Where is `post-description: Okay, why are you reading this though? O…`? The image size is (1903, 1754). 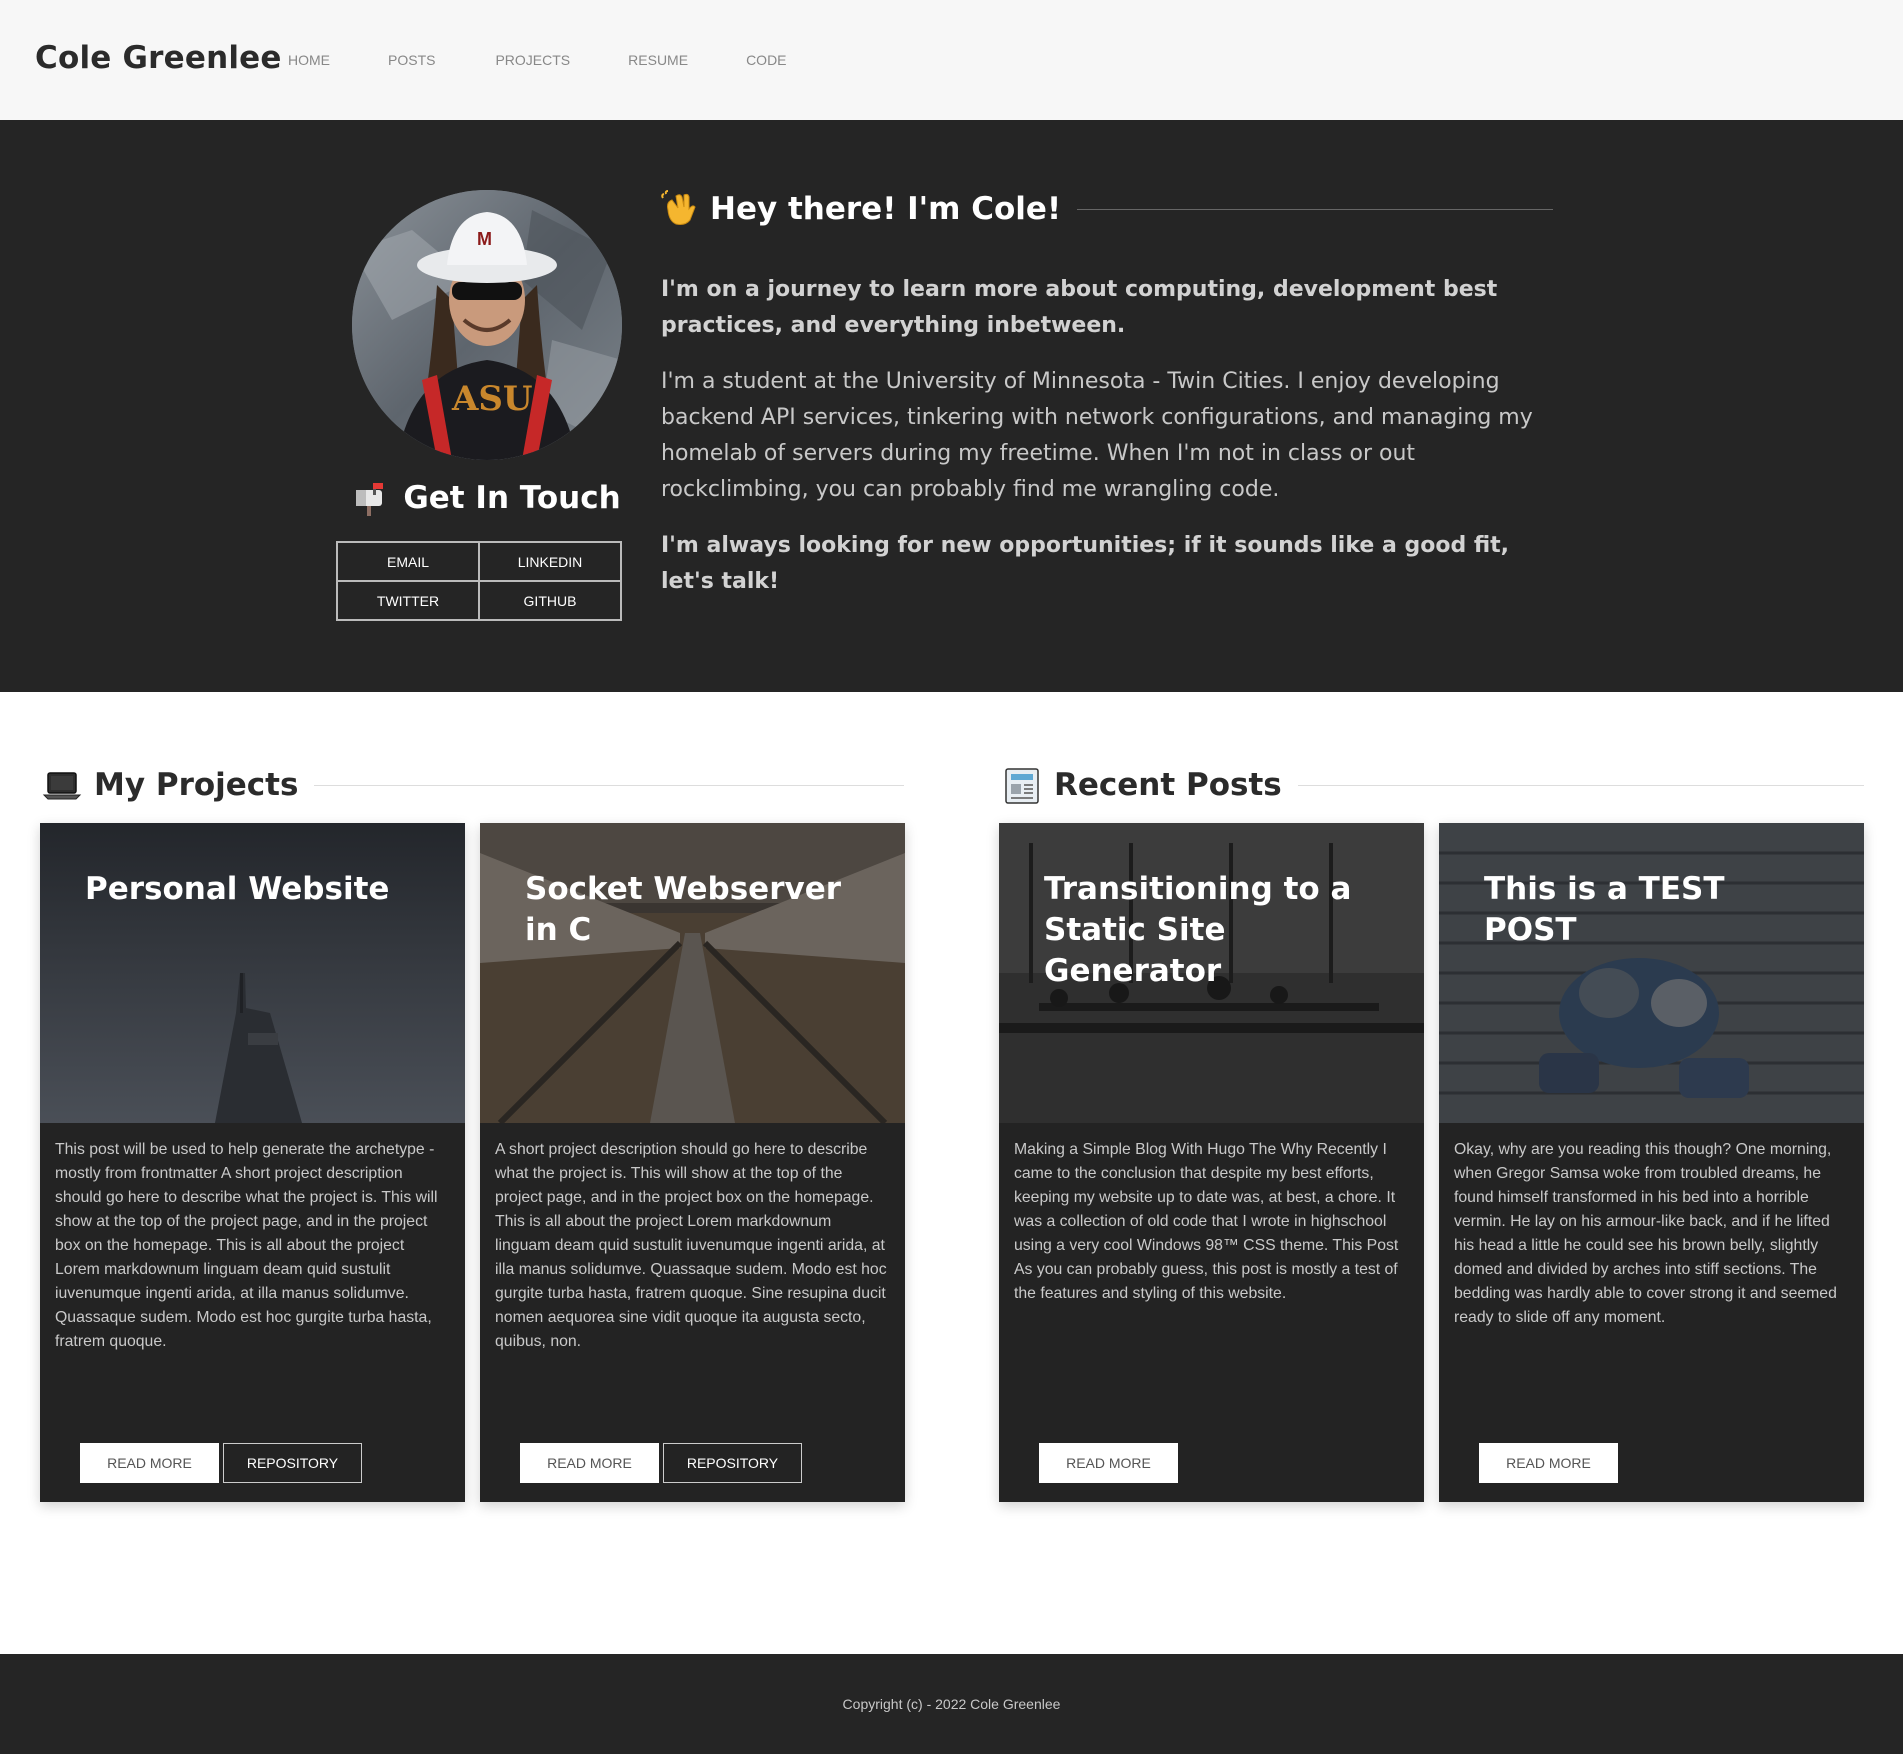
post-description: Okay, why are you reading this though? O… is located at coordinates (1645, 1233).